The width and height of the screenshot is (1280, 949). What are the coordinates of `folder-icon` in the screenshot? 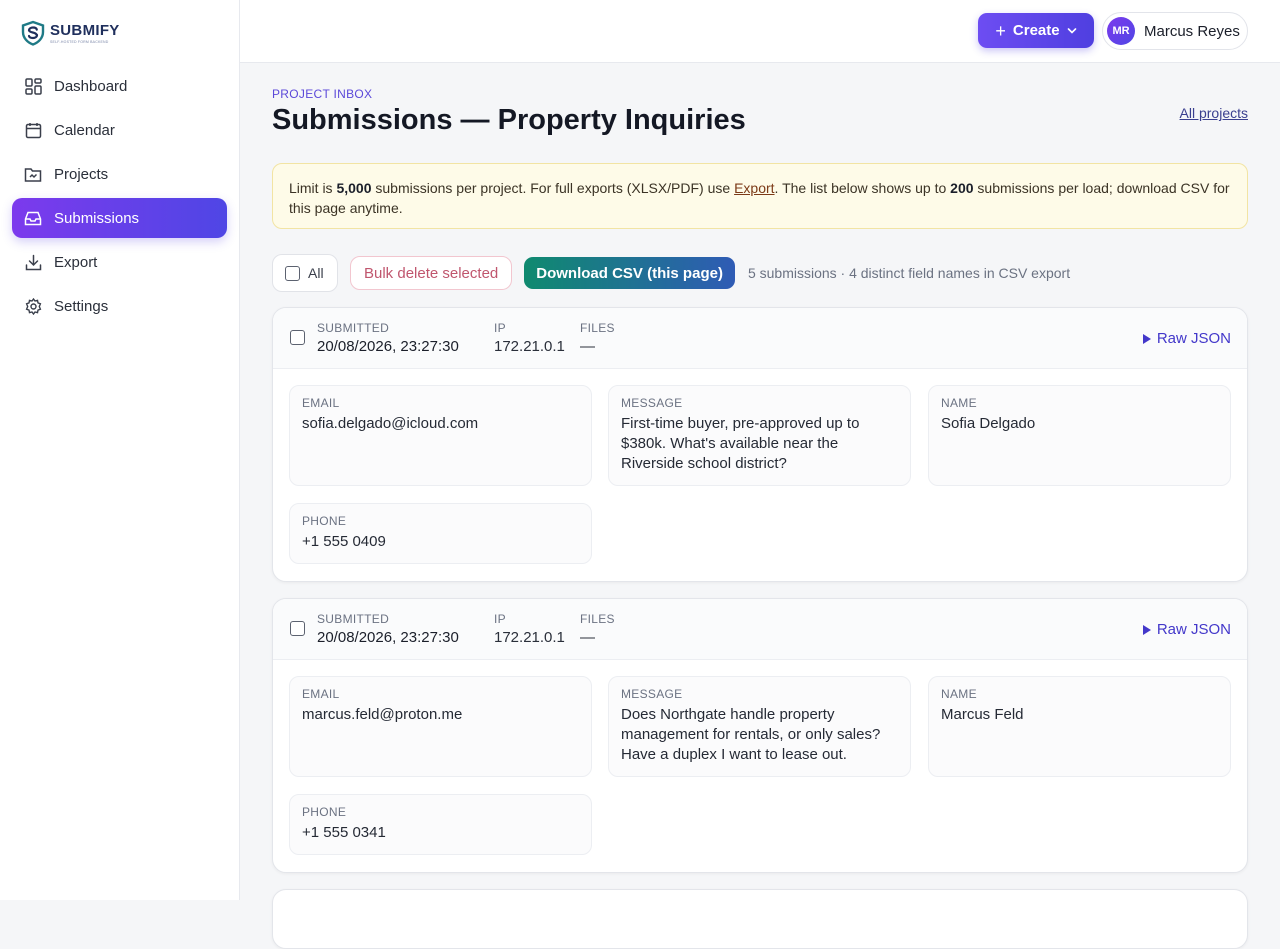 It's located at (33, 174).